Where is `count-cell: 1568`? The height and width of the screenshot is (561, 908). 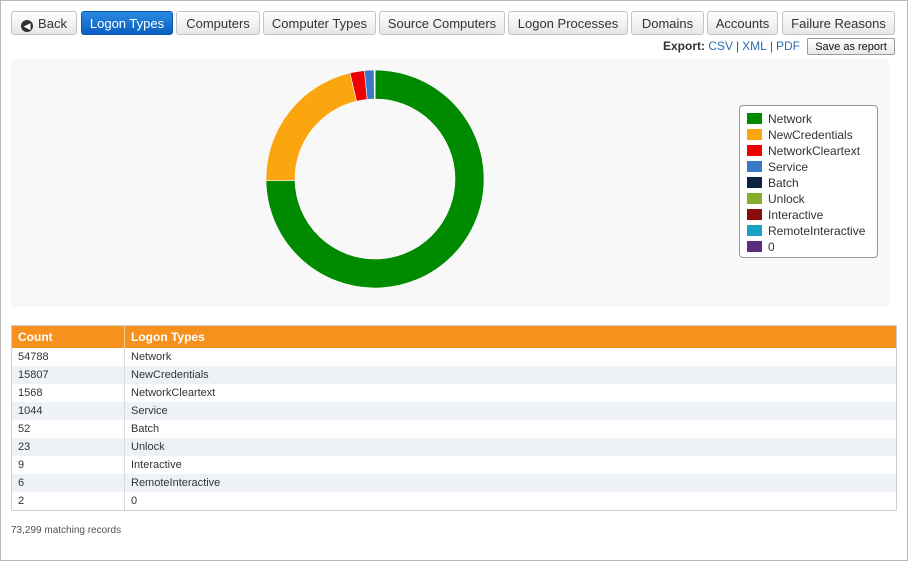 count-cell: 1568 is located at coordinates (30, 393).